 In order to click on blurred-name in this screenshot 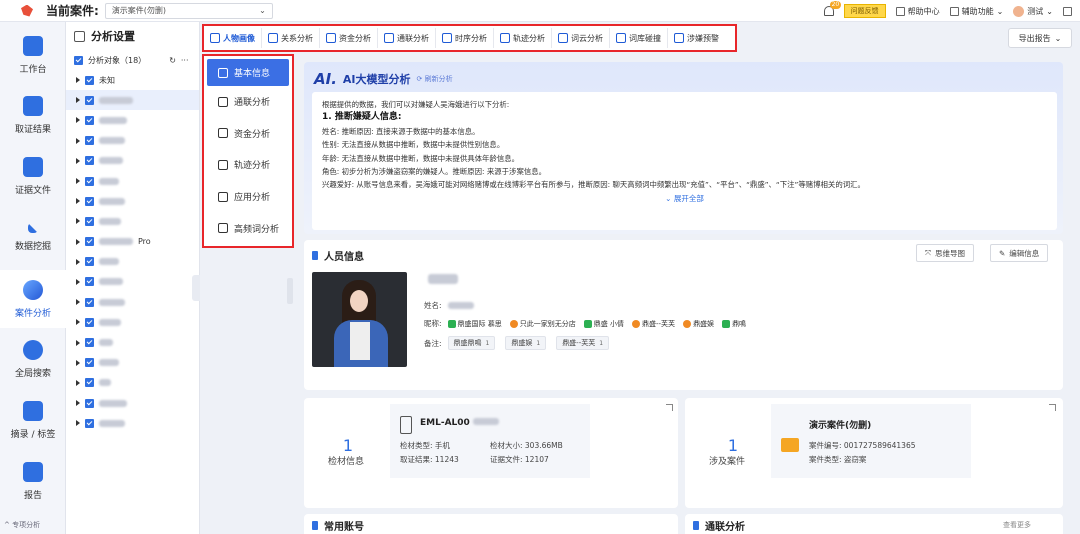, I will do `click(116, 100)`.